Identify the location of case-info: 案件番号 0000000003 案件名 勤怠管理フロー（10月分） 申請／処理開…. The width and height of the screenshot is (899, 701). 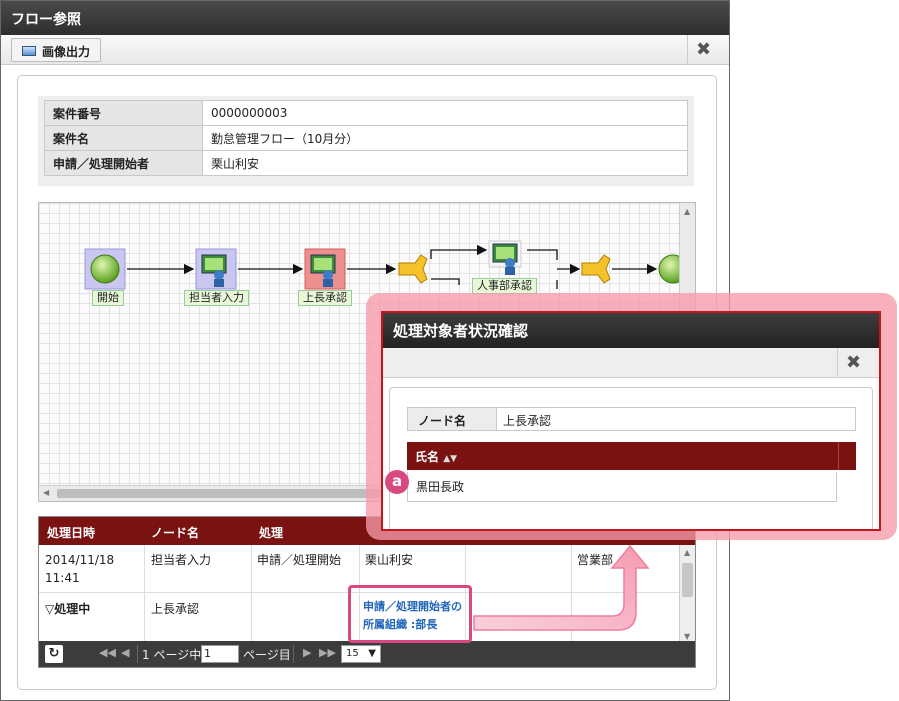
(366, 141).